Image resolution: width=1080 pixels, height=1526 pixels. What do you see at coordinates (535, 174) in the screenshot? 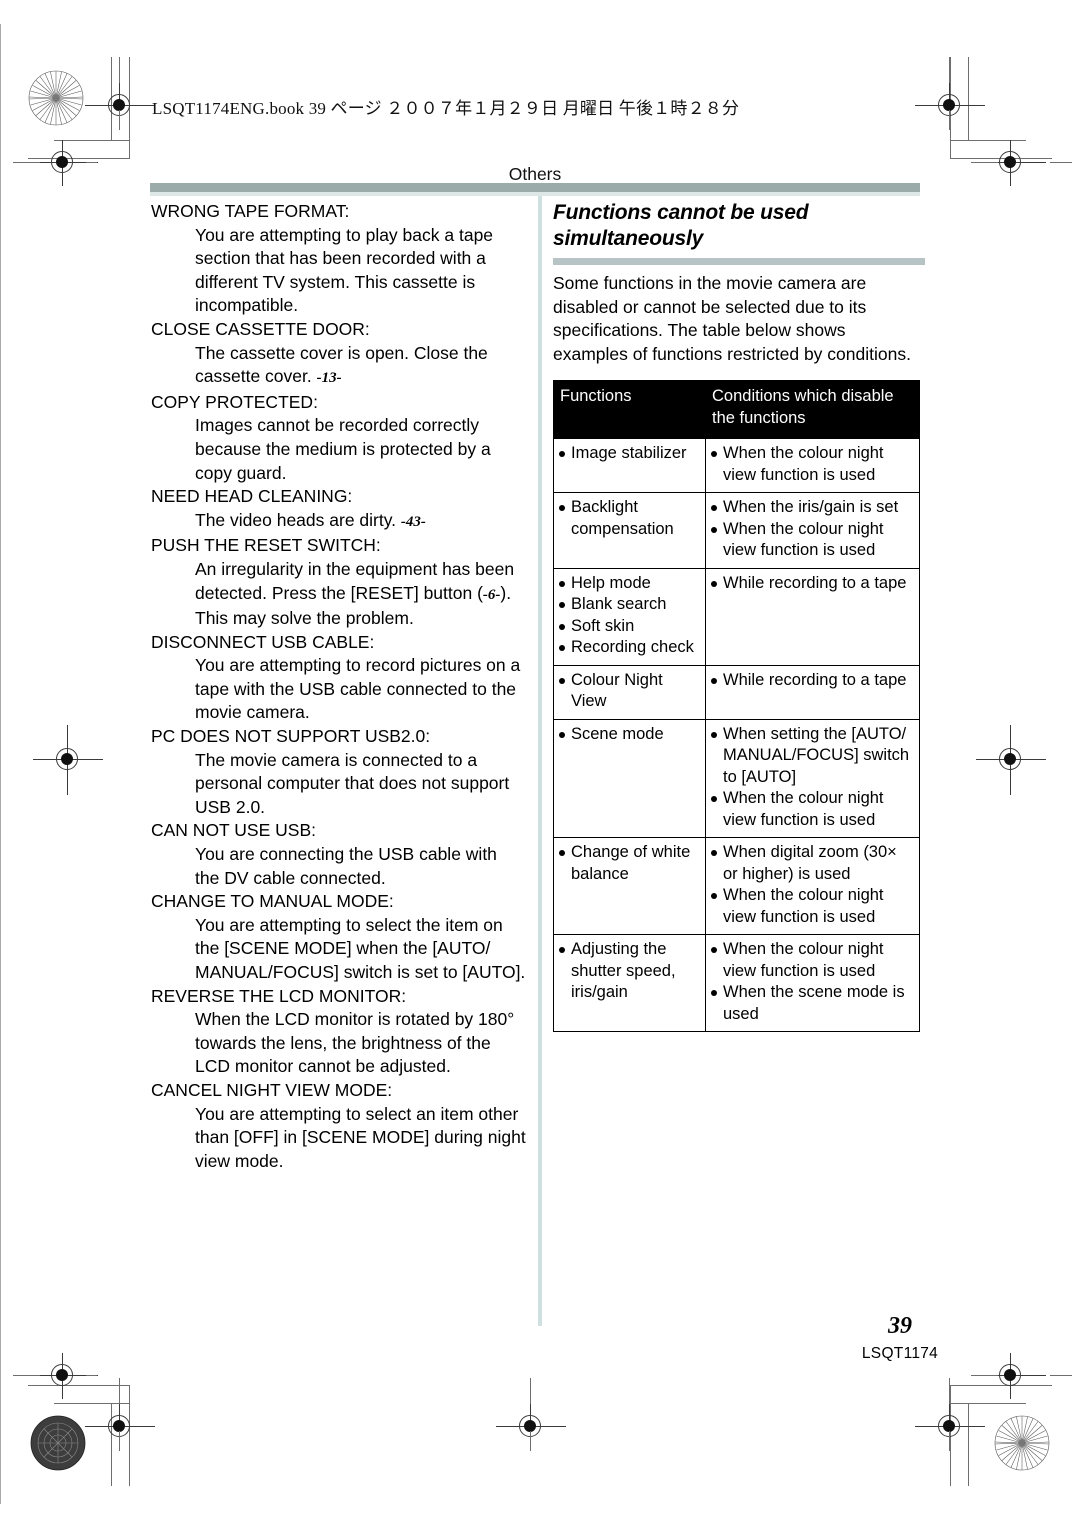
I see `section-label: Others` at bounding box center [535, 174].